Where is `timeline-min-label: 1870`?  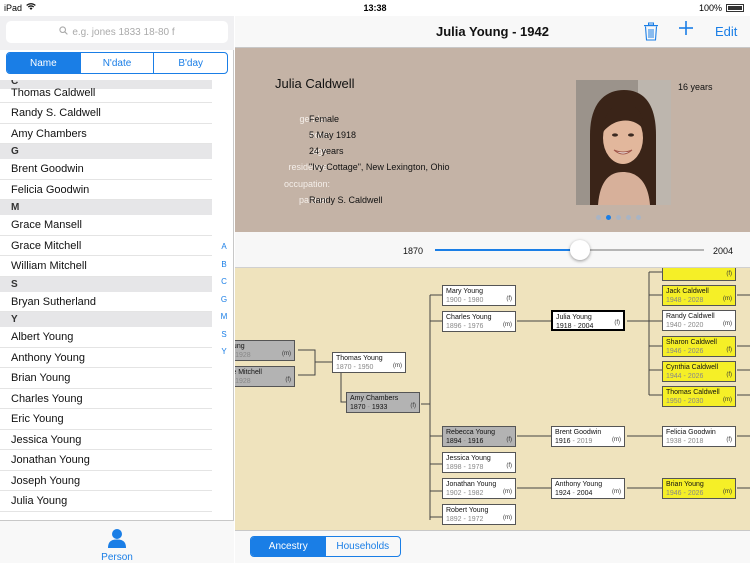
timeline-min-label: 1870 is located at coordinates (413, 251).